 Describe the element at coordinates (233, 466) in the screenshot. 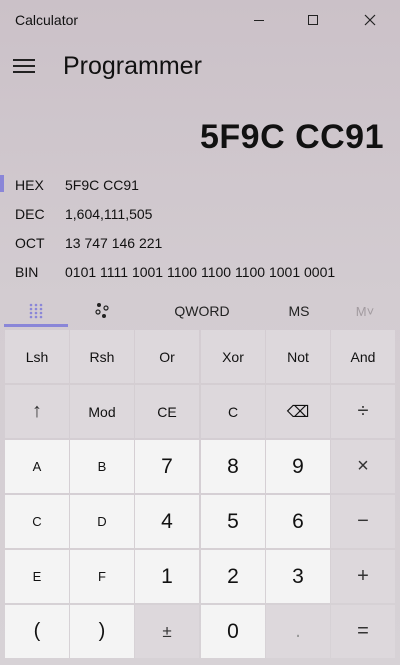

I see `digit-8-button: 8` at that location.